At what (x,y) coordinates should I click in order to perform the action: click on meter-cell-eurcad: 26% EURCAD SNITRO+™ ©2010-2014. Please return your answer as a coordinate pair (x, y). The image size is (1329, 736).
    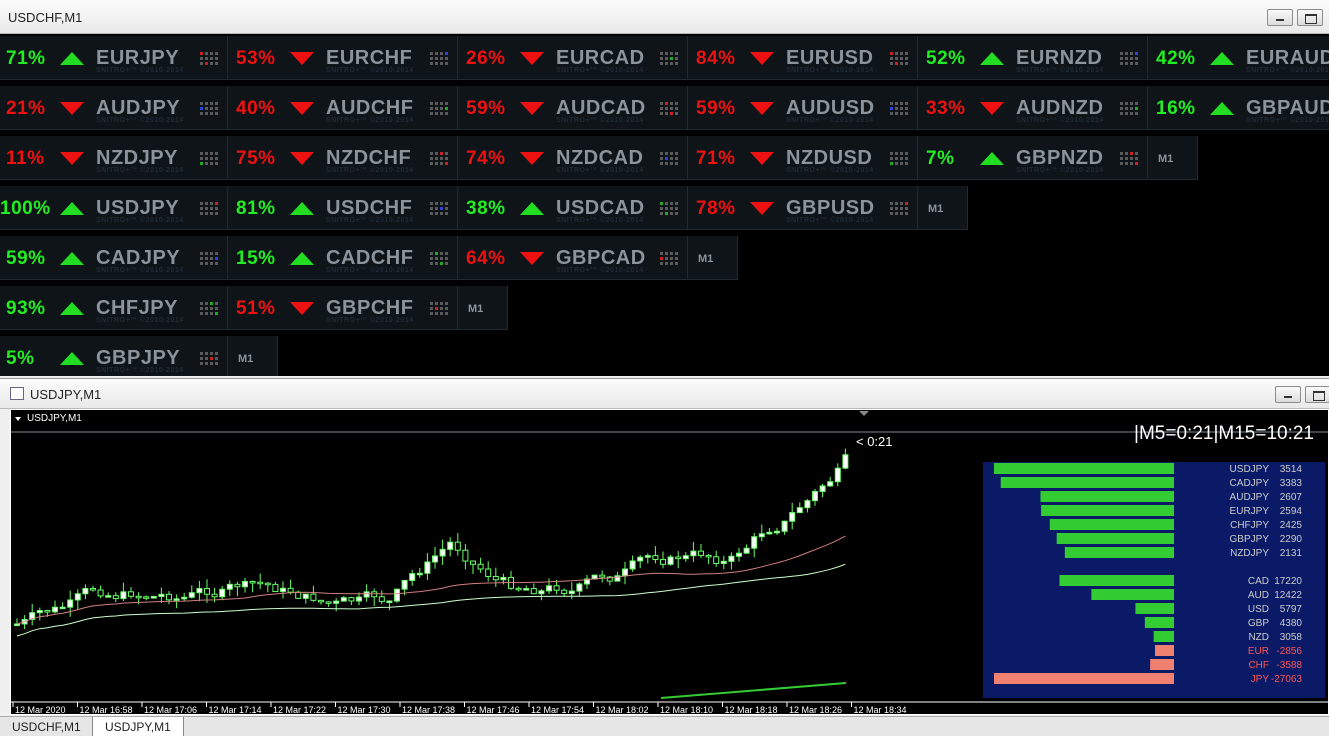
    Looking at the image, I should click on (573, 58).